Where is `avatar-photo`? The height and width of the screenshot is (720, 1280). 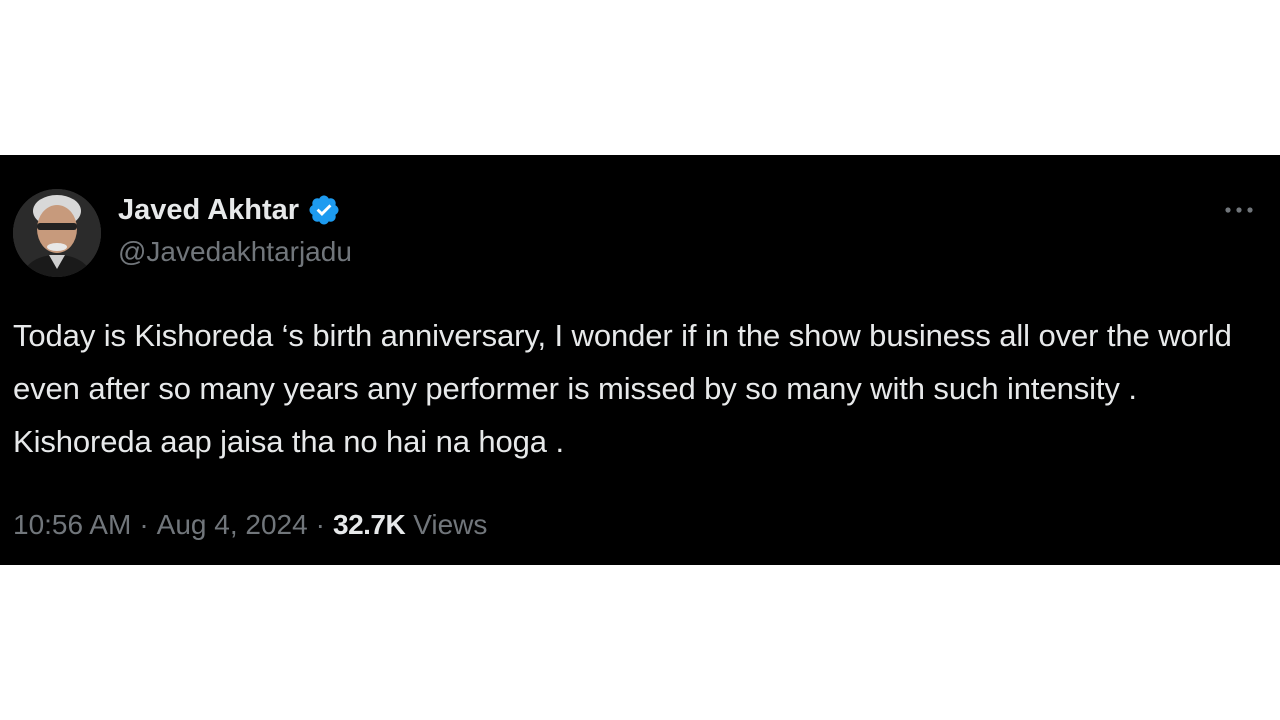 avatar-photo is located at coordinates (57, 233).